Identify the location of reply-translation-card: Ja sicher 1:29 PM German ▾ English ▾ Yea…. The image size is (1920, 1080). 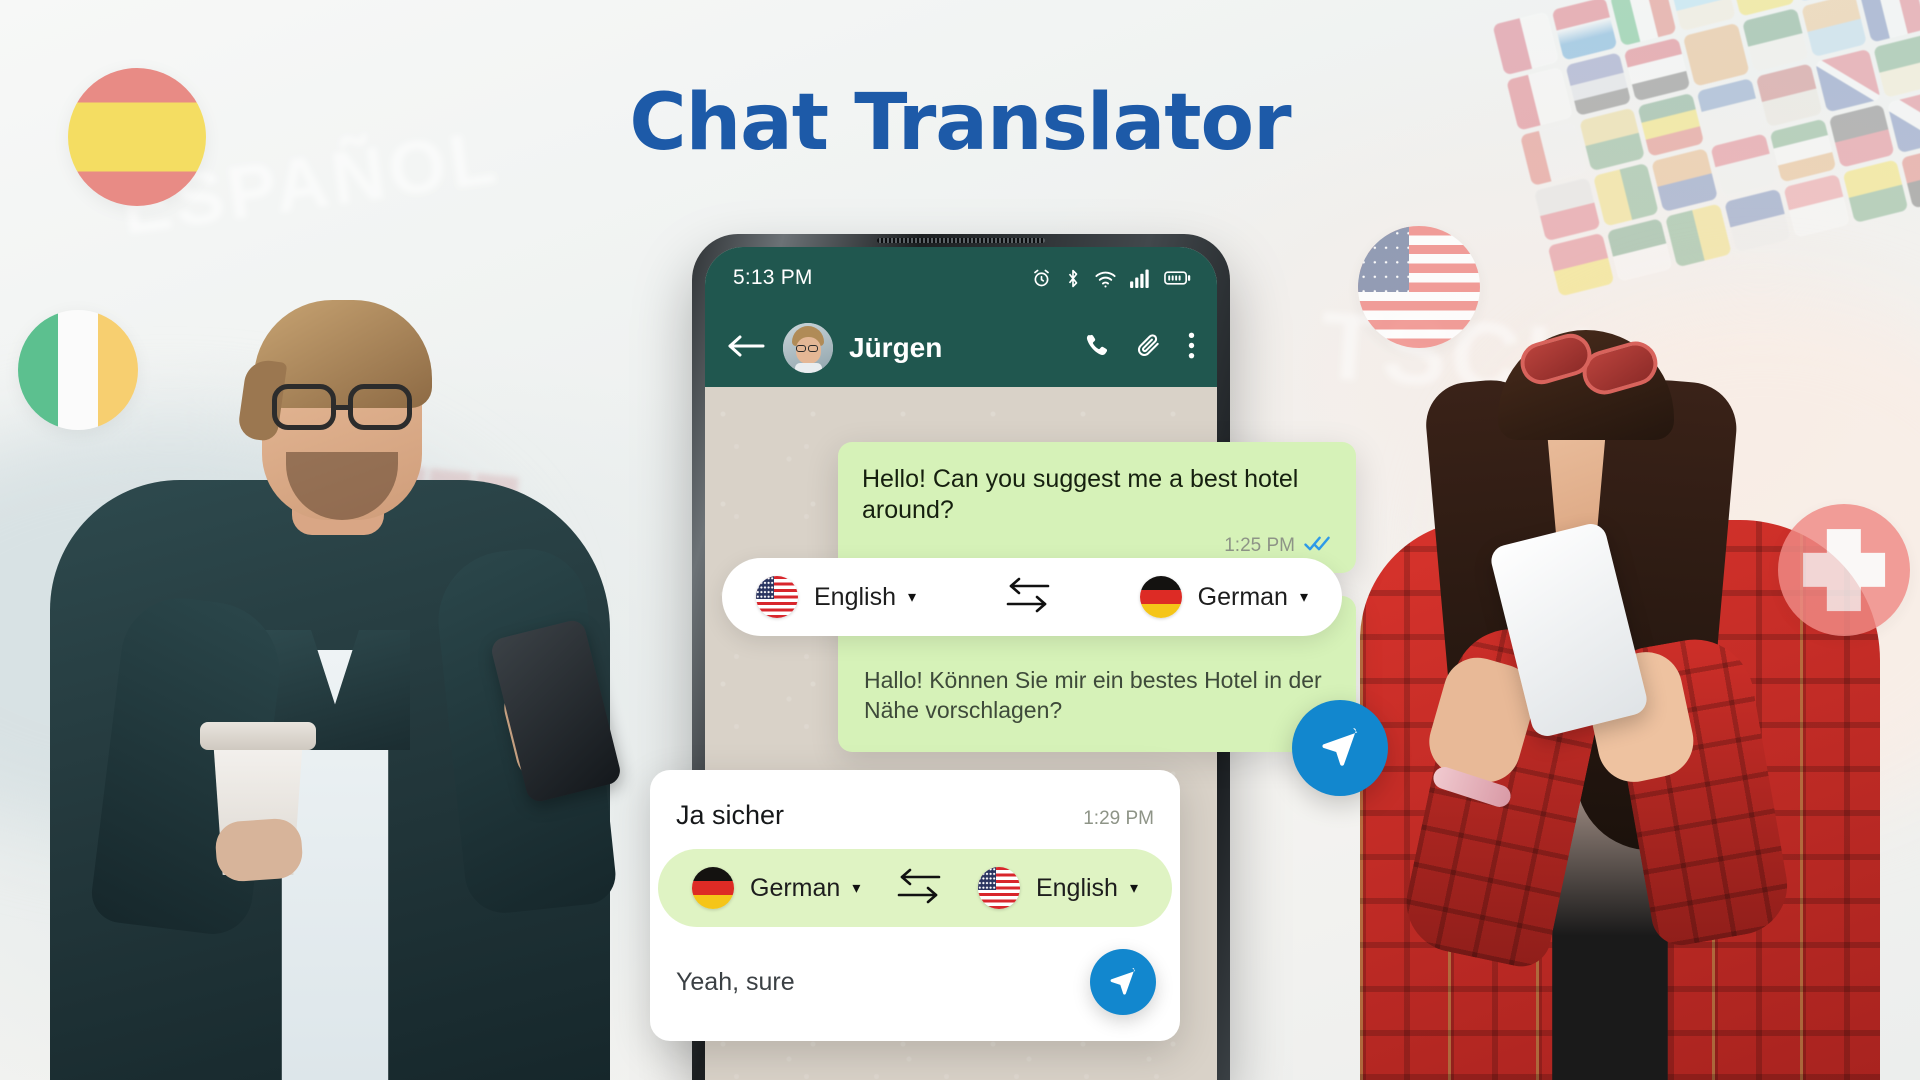
(915, 905).